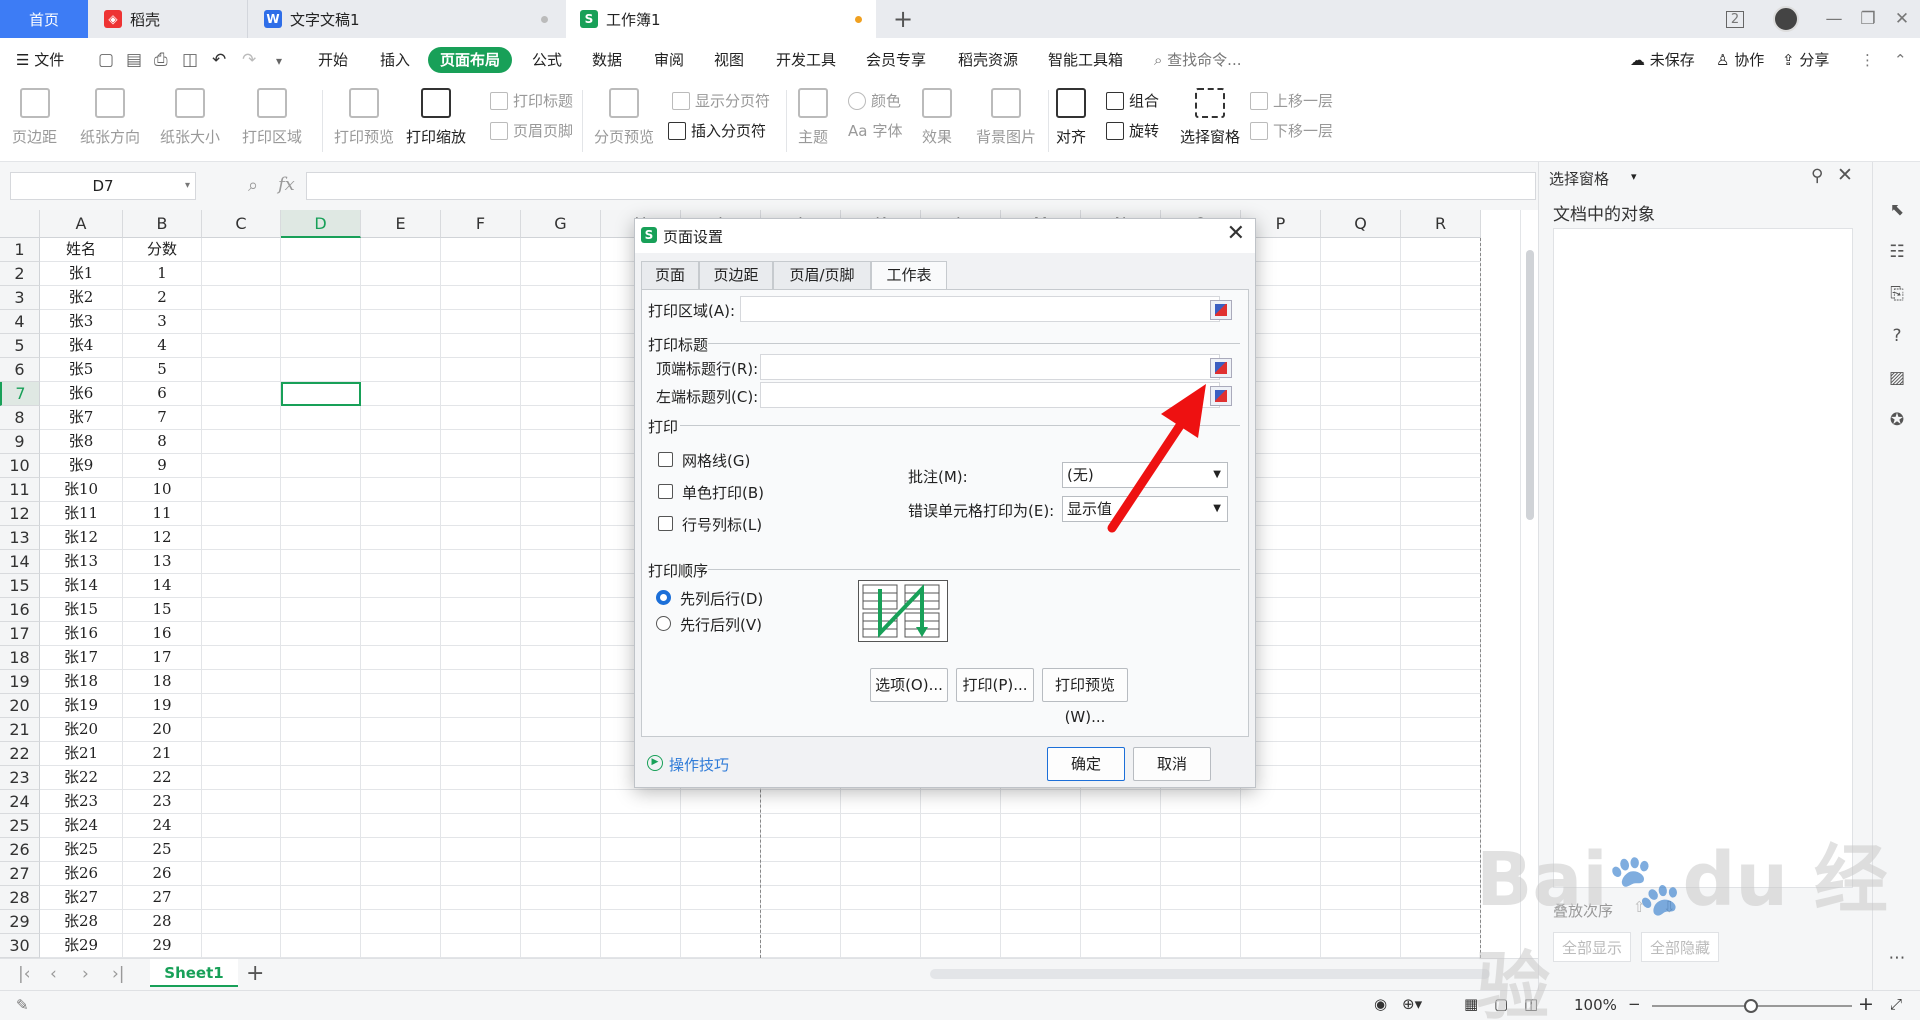 The image size is (1920, 1020). I want to click on row-header: 19, so click(20, 682).